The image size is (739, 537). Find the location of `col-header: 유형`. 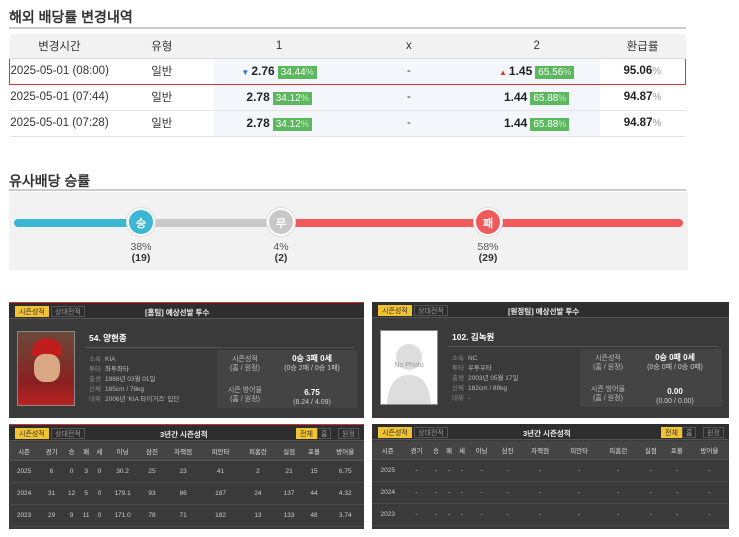

col-header: 유형 is located at coordinates (162, 46).